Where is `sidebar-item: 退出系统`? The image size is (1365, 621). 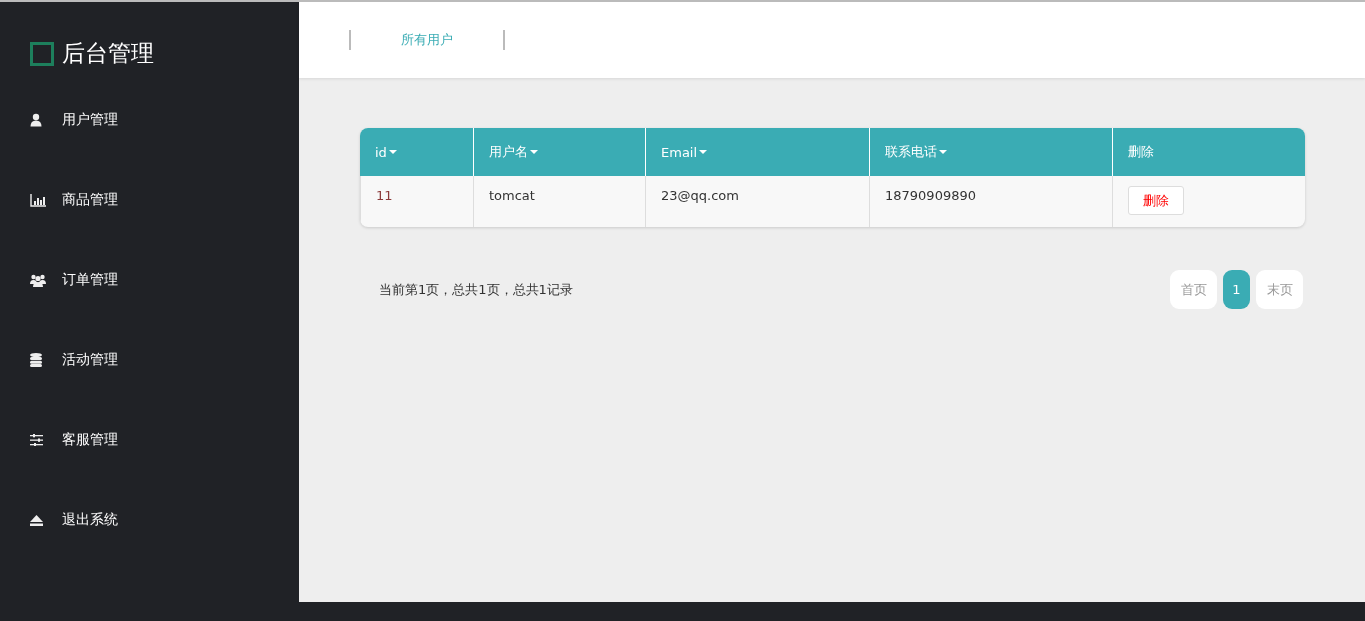
sidebar-item: 退出系统 is located at coordinates (149, 520).